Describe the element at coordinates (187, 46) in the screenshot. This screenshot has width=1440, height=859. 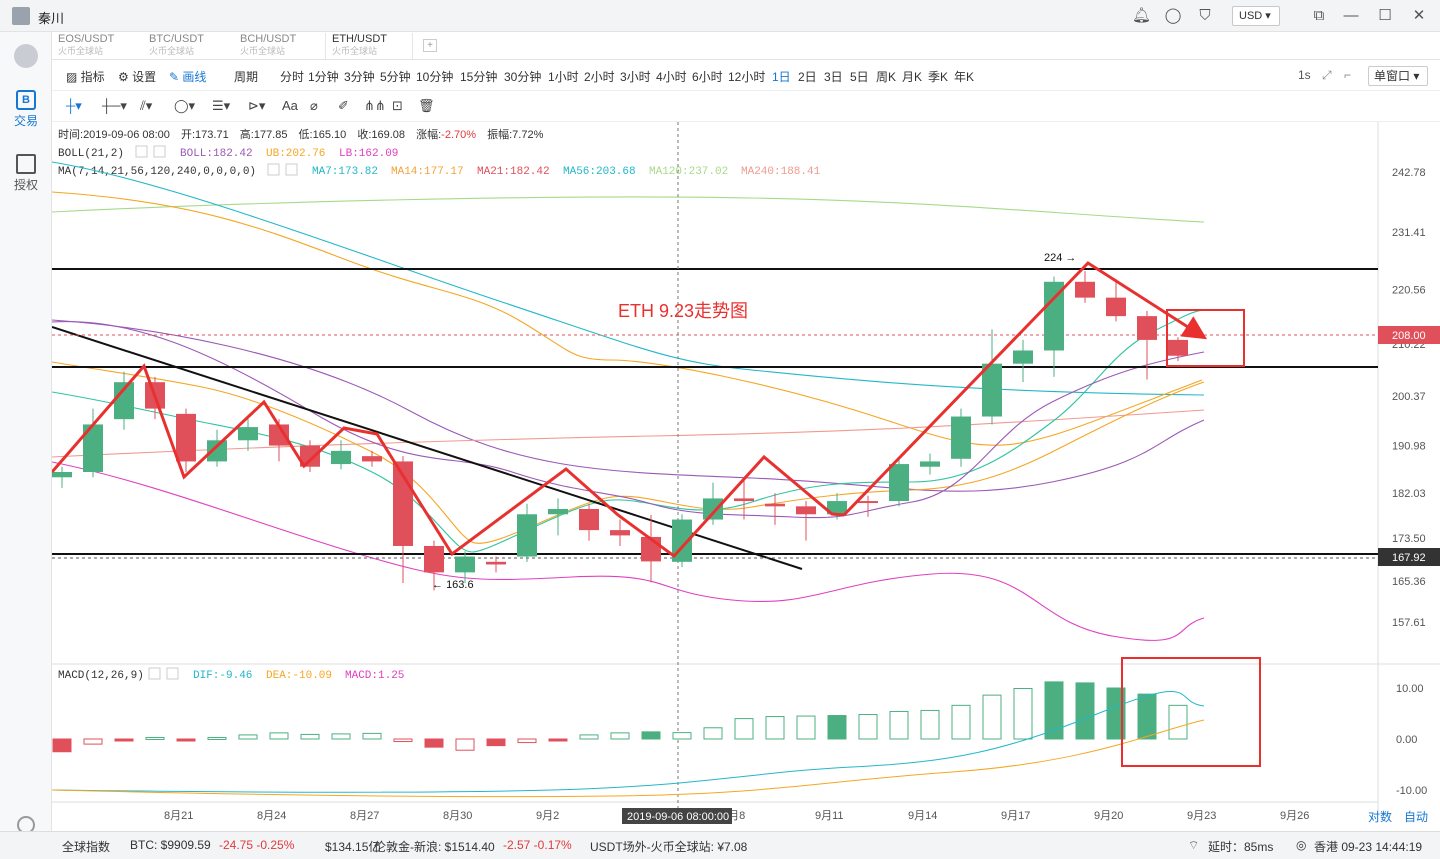
I see `tab-btc: BTC/USDT 火币全球站` at that location.